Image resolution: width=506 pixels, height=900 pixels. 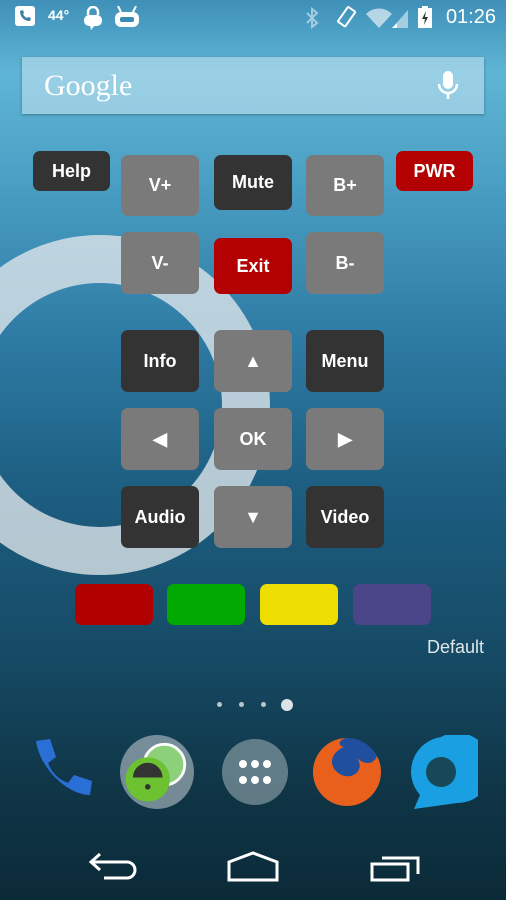 What do you see at coordinates (441, 772) in the screenshot?
I see `messenger-icon` at bounding box center [441, 772].